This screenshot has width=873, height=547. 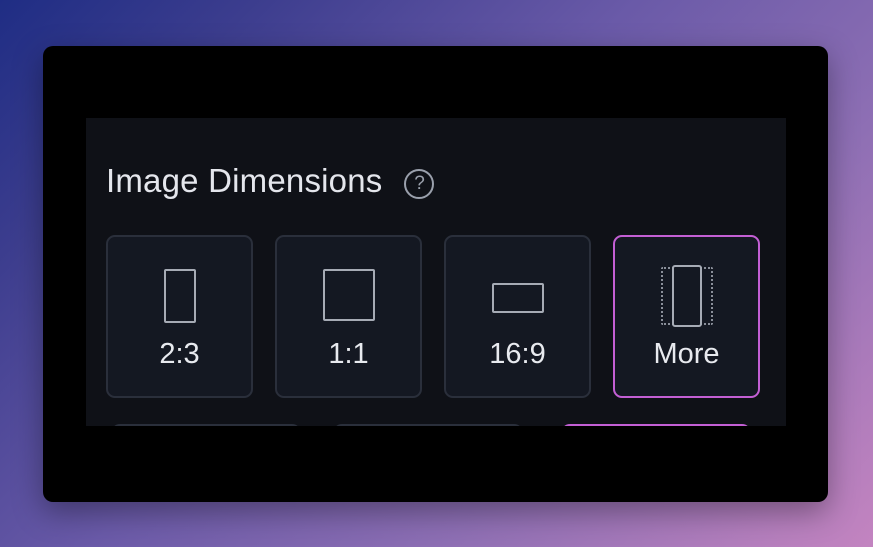 I want to click on aspect-option-label: 1:1, so click(x=348, y=354).